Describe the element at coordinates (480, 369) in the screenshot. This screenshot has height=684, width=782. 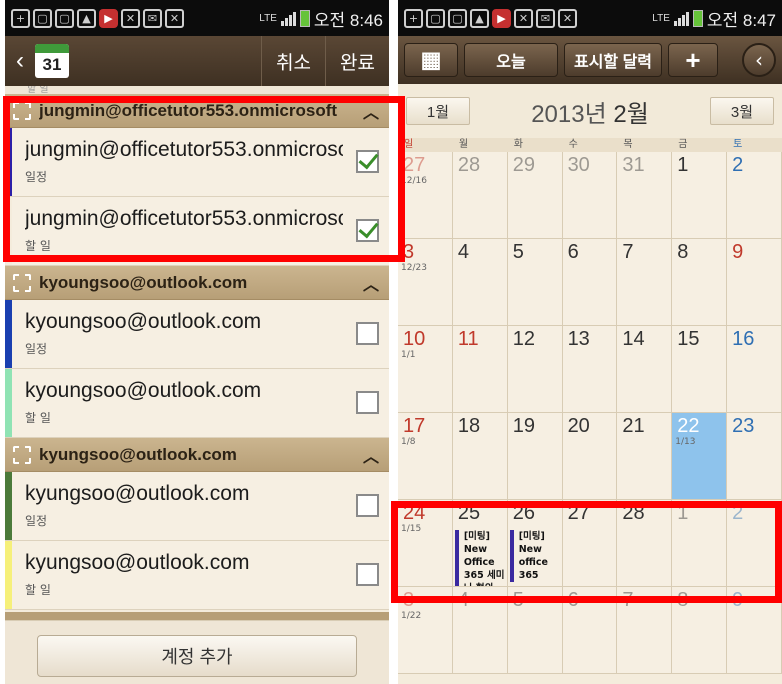
I see `day-cell: 11` at that location.